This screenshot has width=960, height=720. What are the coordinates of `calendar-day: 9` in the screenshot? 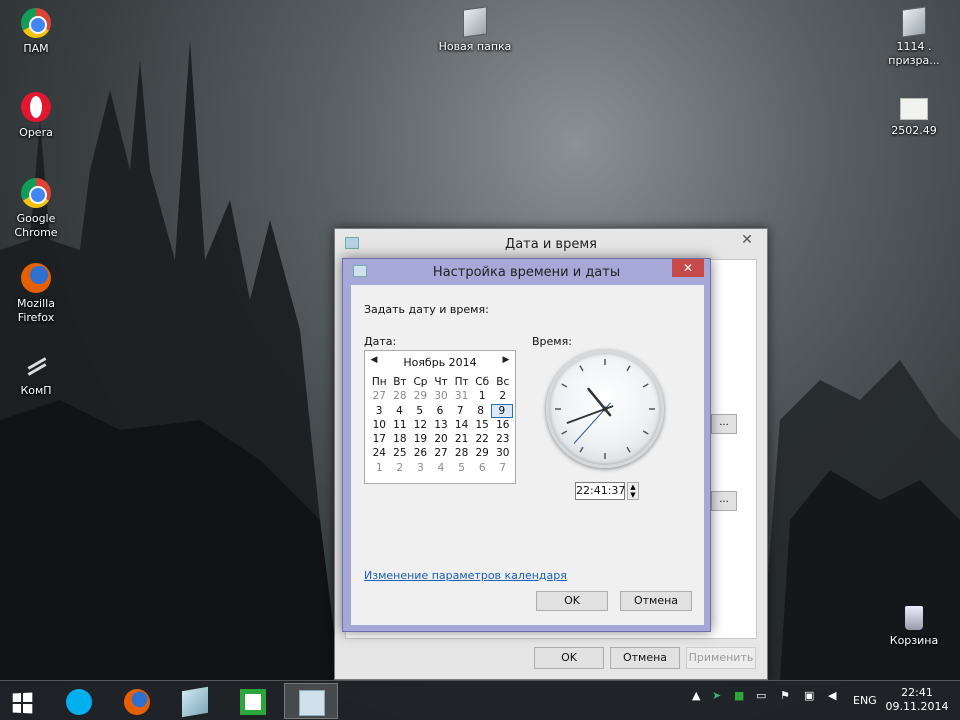 It's located at (501, 410).